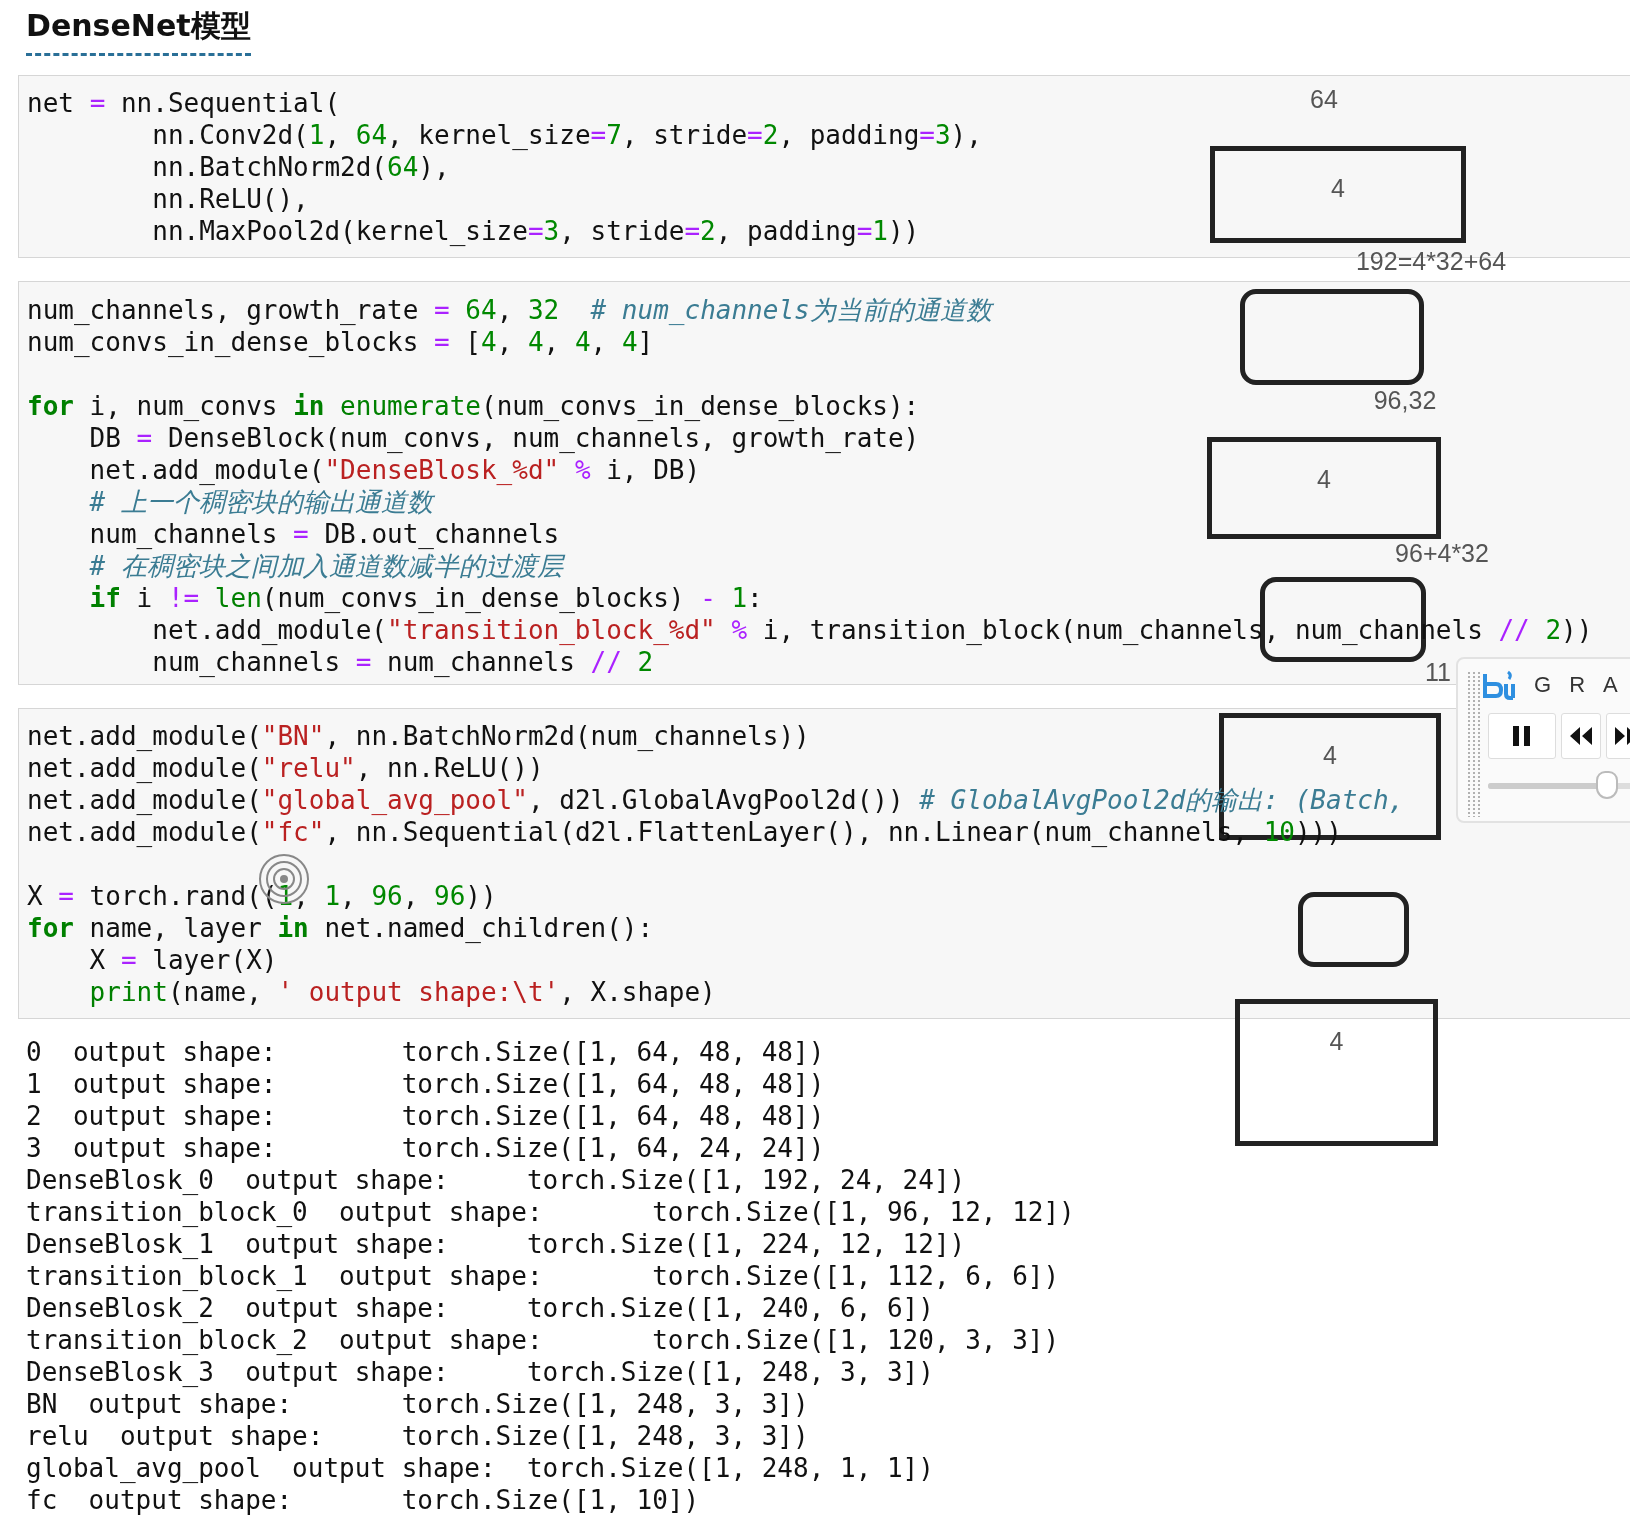 Image resolution: width=1630 pixels, height=1538 pixels. What do you see at coordinates (417, 1436) in the screenshot?
I see `output-line: relu output shape: torch.Size([1, 248, 3, 3])` at bounding box center [417, 1436].